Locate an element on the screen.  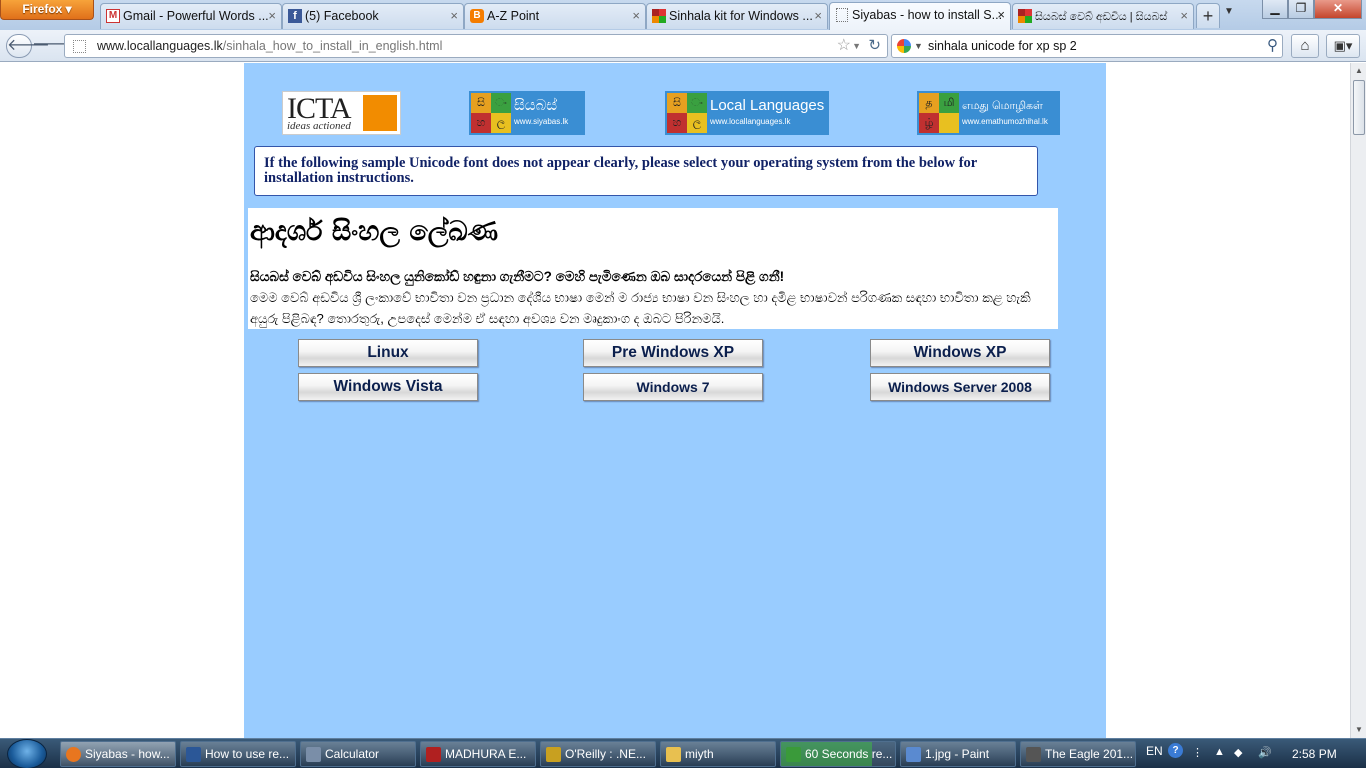
word-icon is located at coordinates (193, 754).